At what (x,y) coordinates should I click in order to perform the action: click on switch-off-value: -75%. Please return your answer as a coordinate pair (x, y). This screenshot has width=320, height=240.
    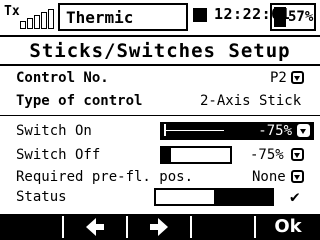
    Looking at the image, I should click on (267, 155).